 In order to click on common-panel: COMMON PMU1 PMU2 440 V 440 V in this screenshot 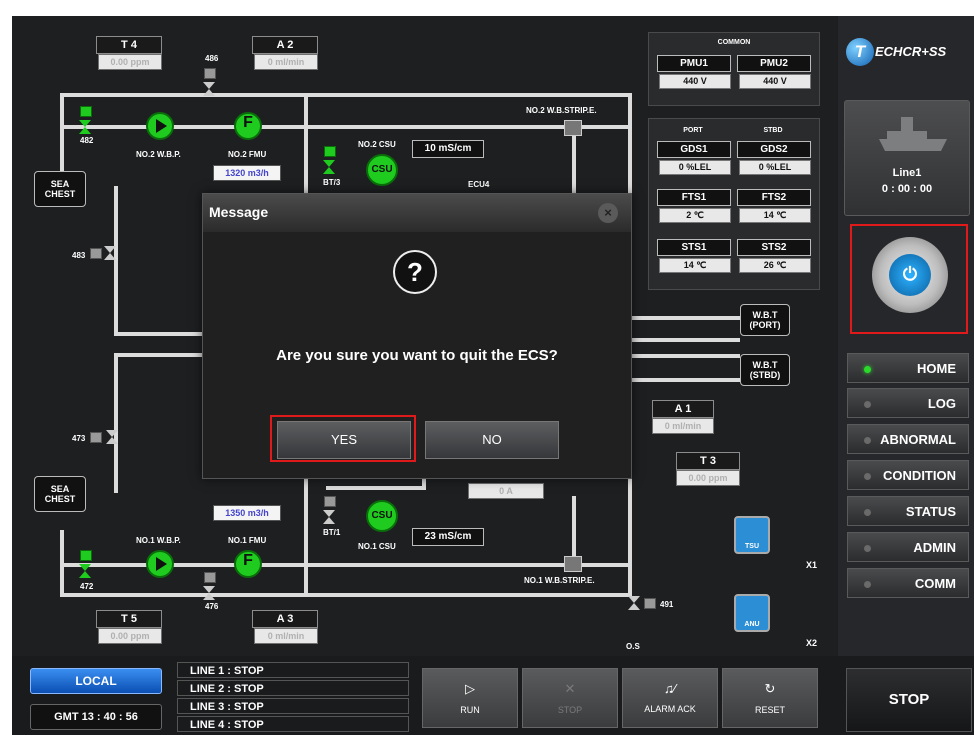, I will do `click(734, 69)`.